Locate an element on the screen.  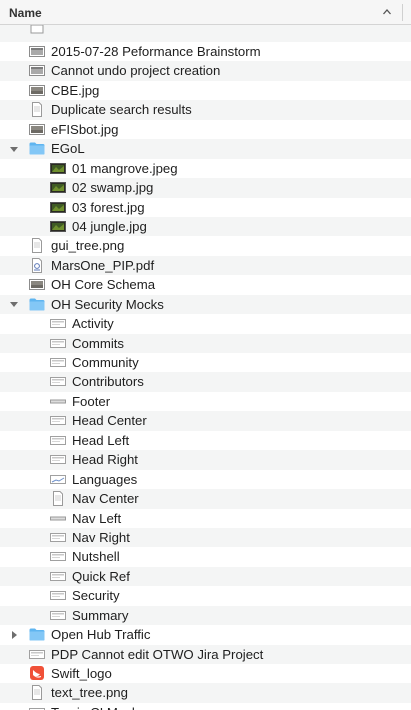
list-item-head-right: Head Right is located at coordinates (205, 460).